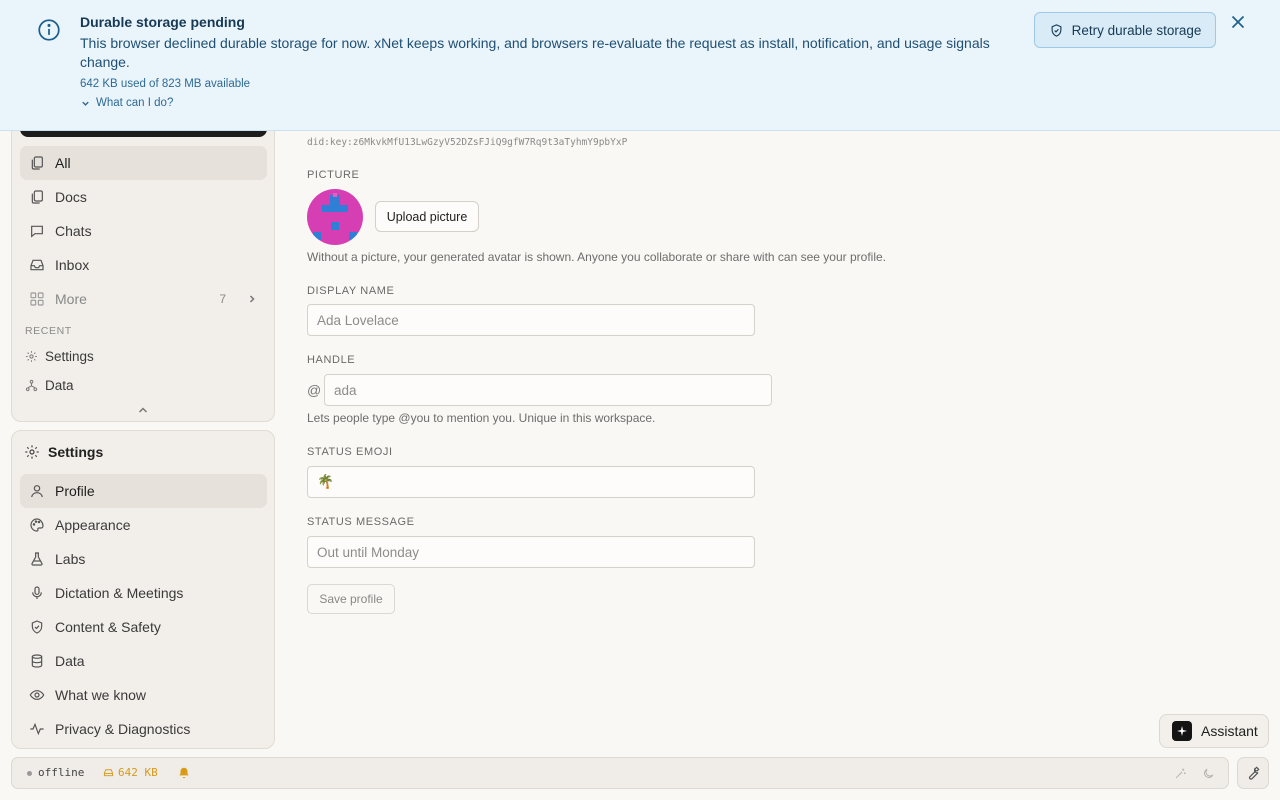  Describe the element at coordinates (71, 299) in the screenshot. I see `nav-item-label: More` at that location.